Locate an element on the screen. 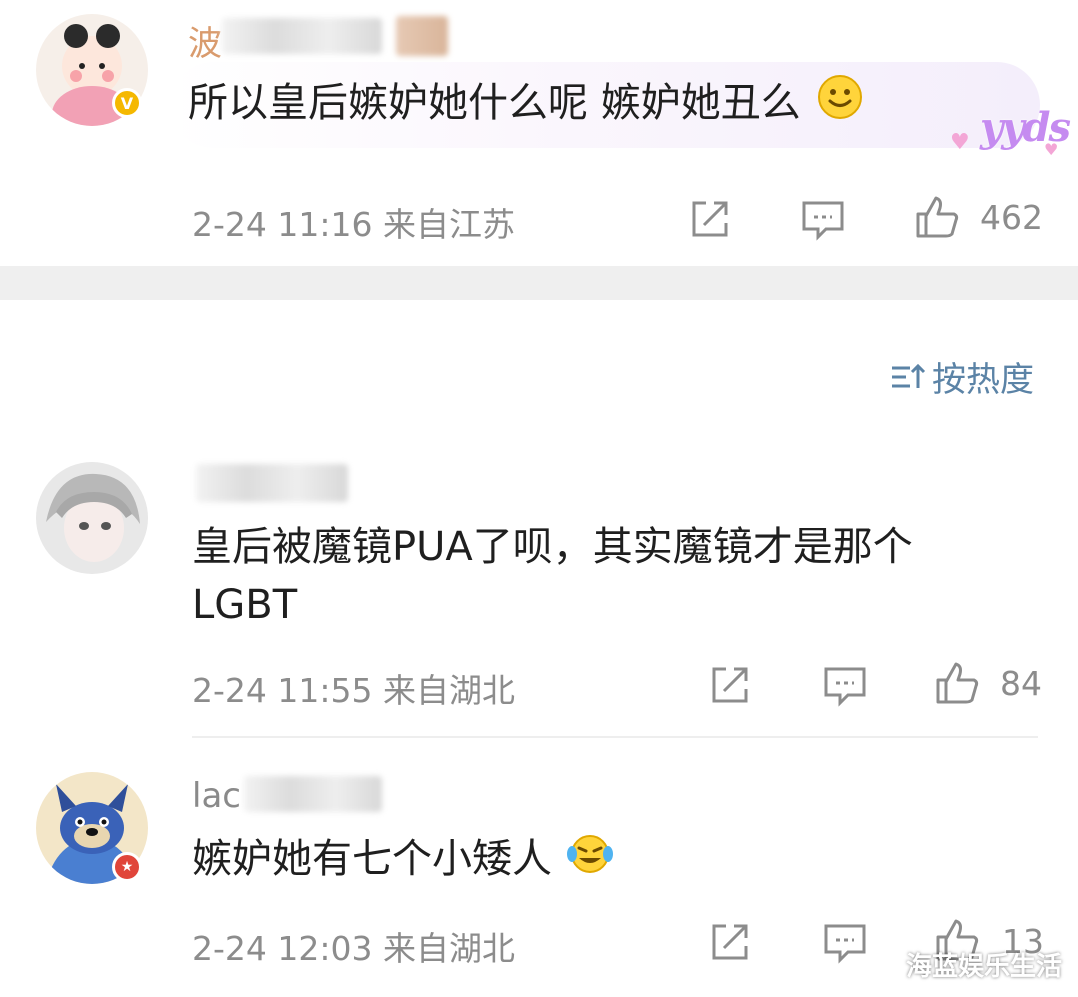  comment-text: 所以皇后嫉妒她什么呢 嫉妒她丑么 is located at coordinates (525, 105).